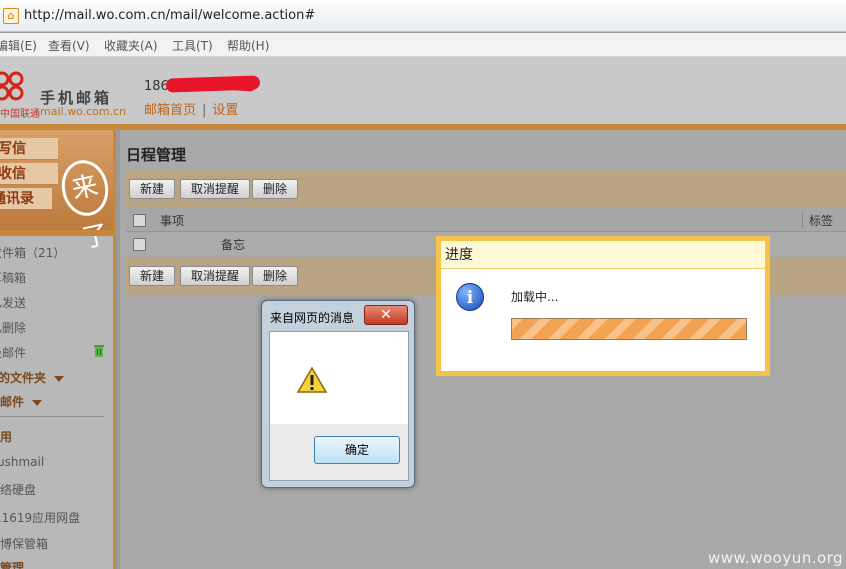 Image resolution: width=846 pixels, height=569 pixels. What do you see at coordinates (69, 45) in the screenshot?
I see `menu-view: 查看(V)` at bounding box center [69, 45].